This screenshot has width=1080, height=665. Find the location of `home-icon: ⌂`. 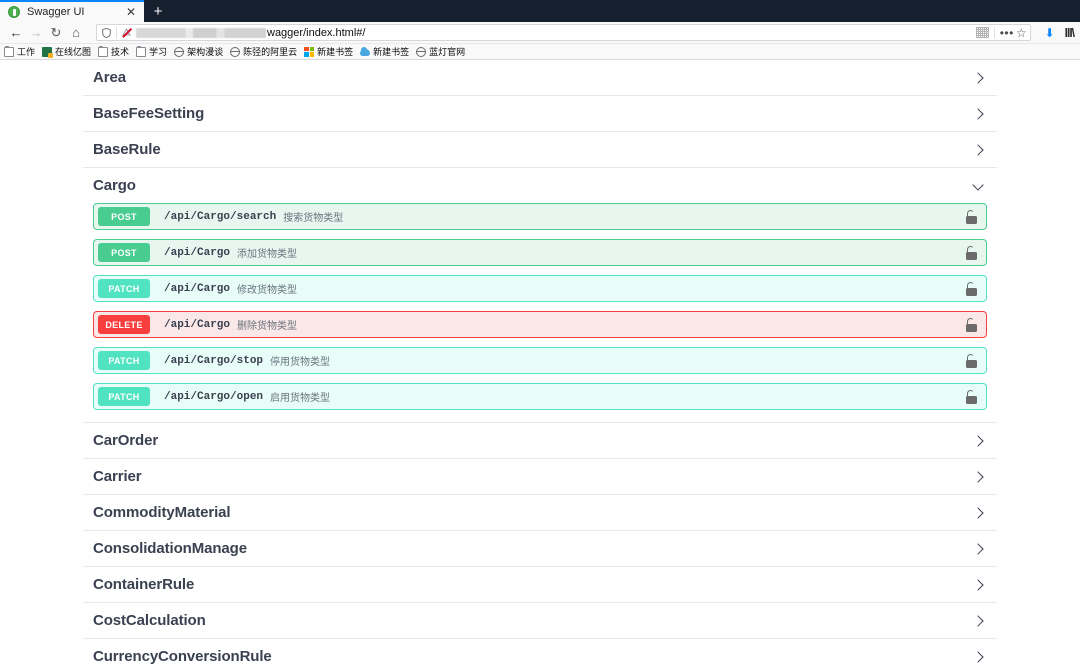

home-icon: ⌂ is located at coordinates (76, 33).